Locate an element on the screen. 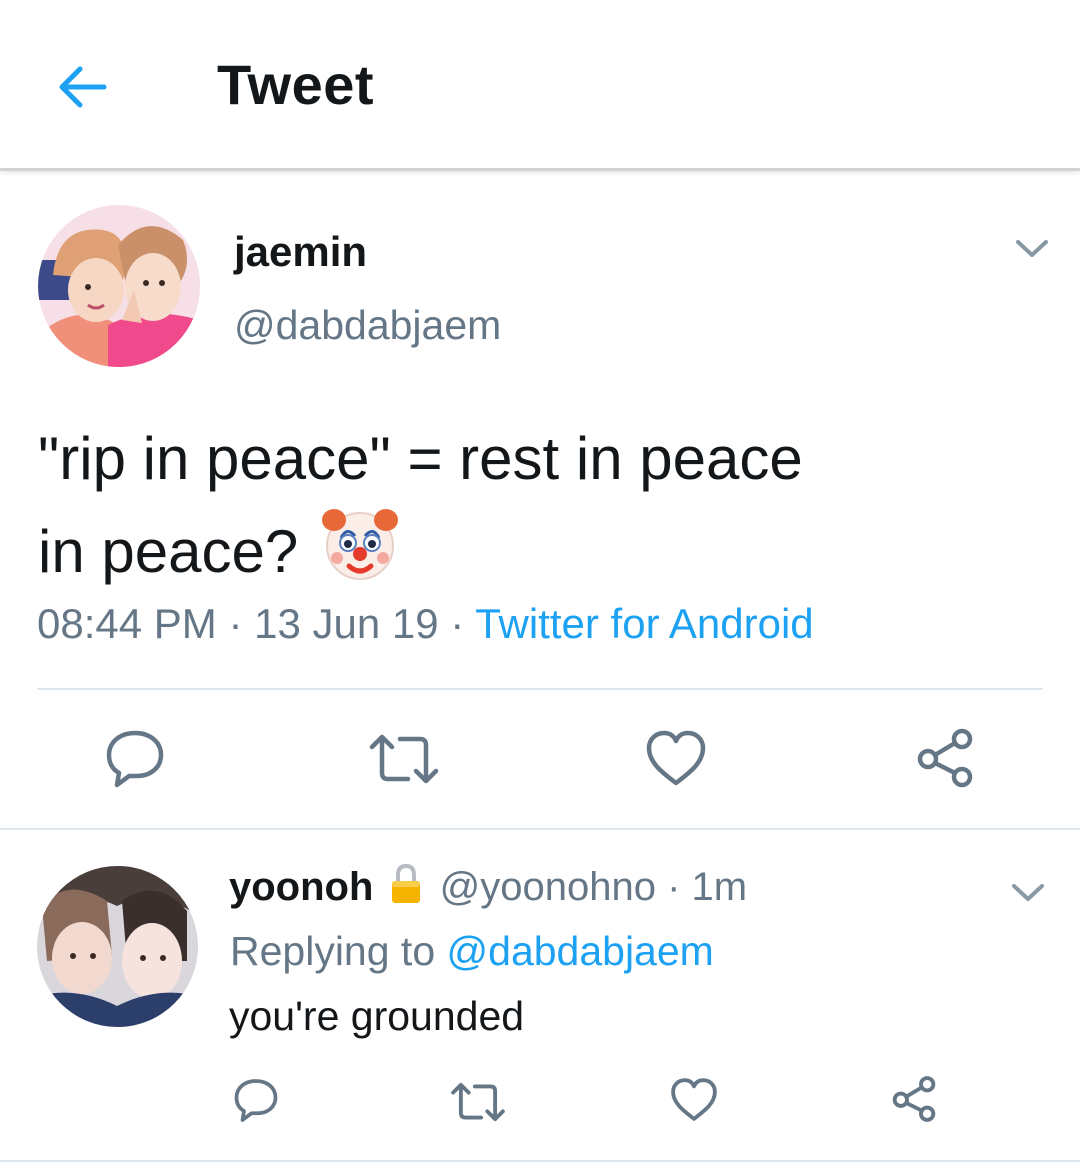  tweet-text: "rip in peace" = rest in peace in peace? is located at coordinates (518, 505).